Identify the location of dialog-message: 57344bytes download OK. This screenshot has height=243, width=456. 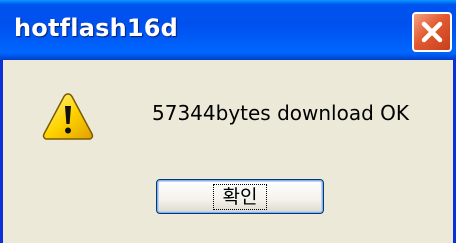
(281, 113).